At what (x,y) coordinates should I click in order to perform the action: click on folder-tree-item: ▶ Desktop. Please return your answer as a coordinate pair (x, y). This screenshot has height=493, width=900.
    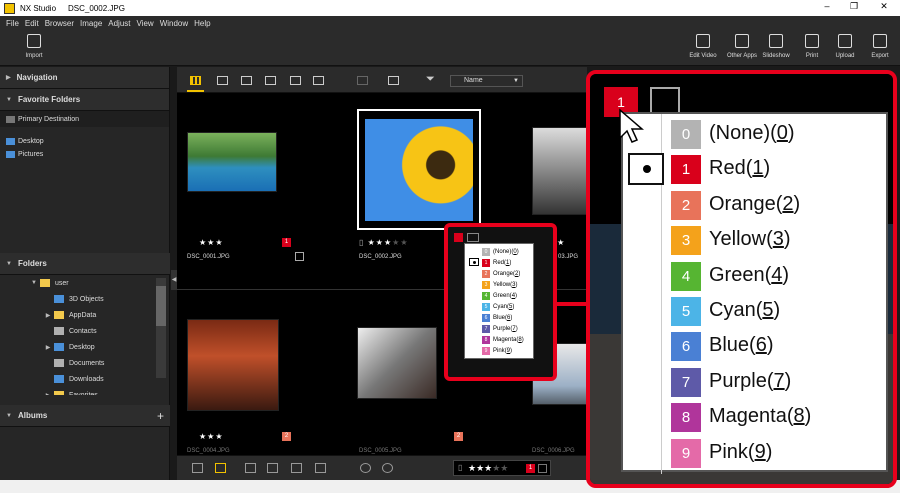
    Looking at the image, I should click on (85, 347).